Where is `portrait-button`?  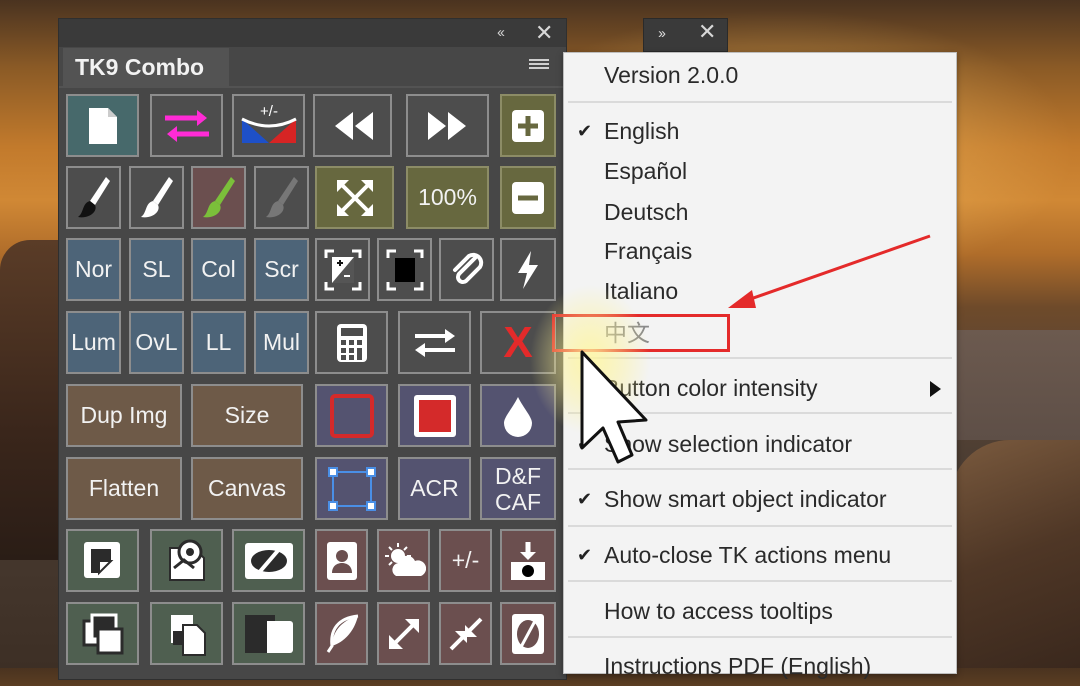
portrait-button is located at coordinates (341, 560).